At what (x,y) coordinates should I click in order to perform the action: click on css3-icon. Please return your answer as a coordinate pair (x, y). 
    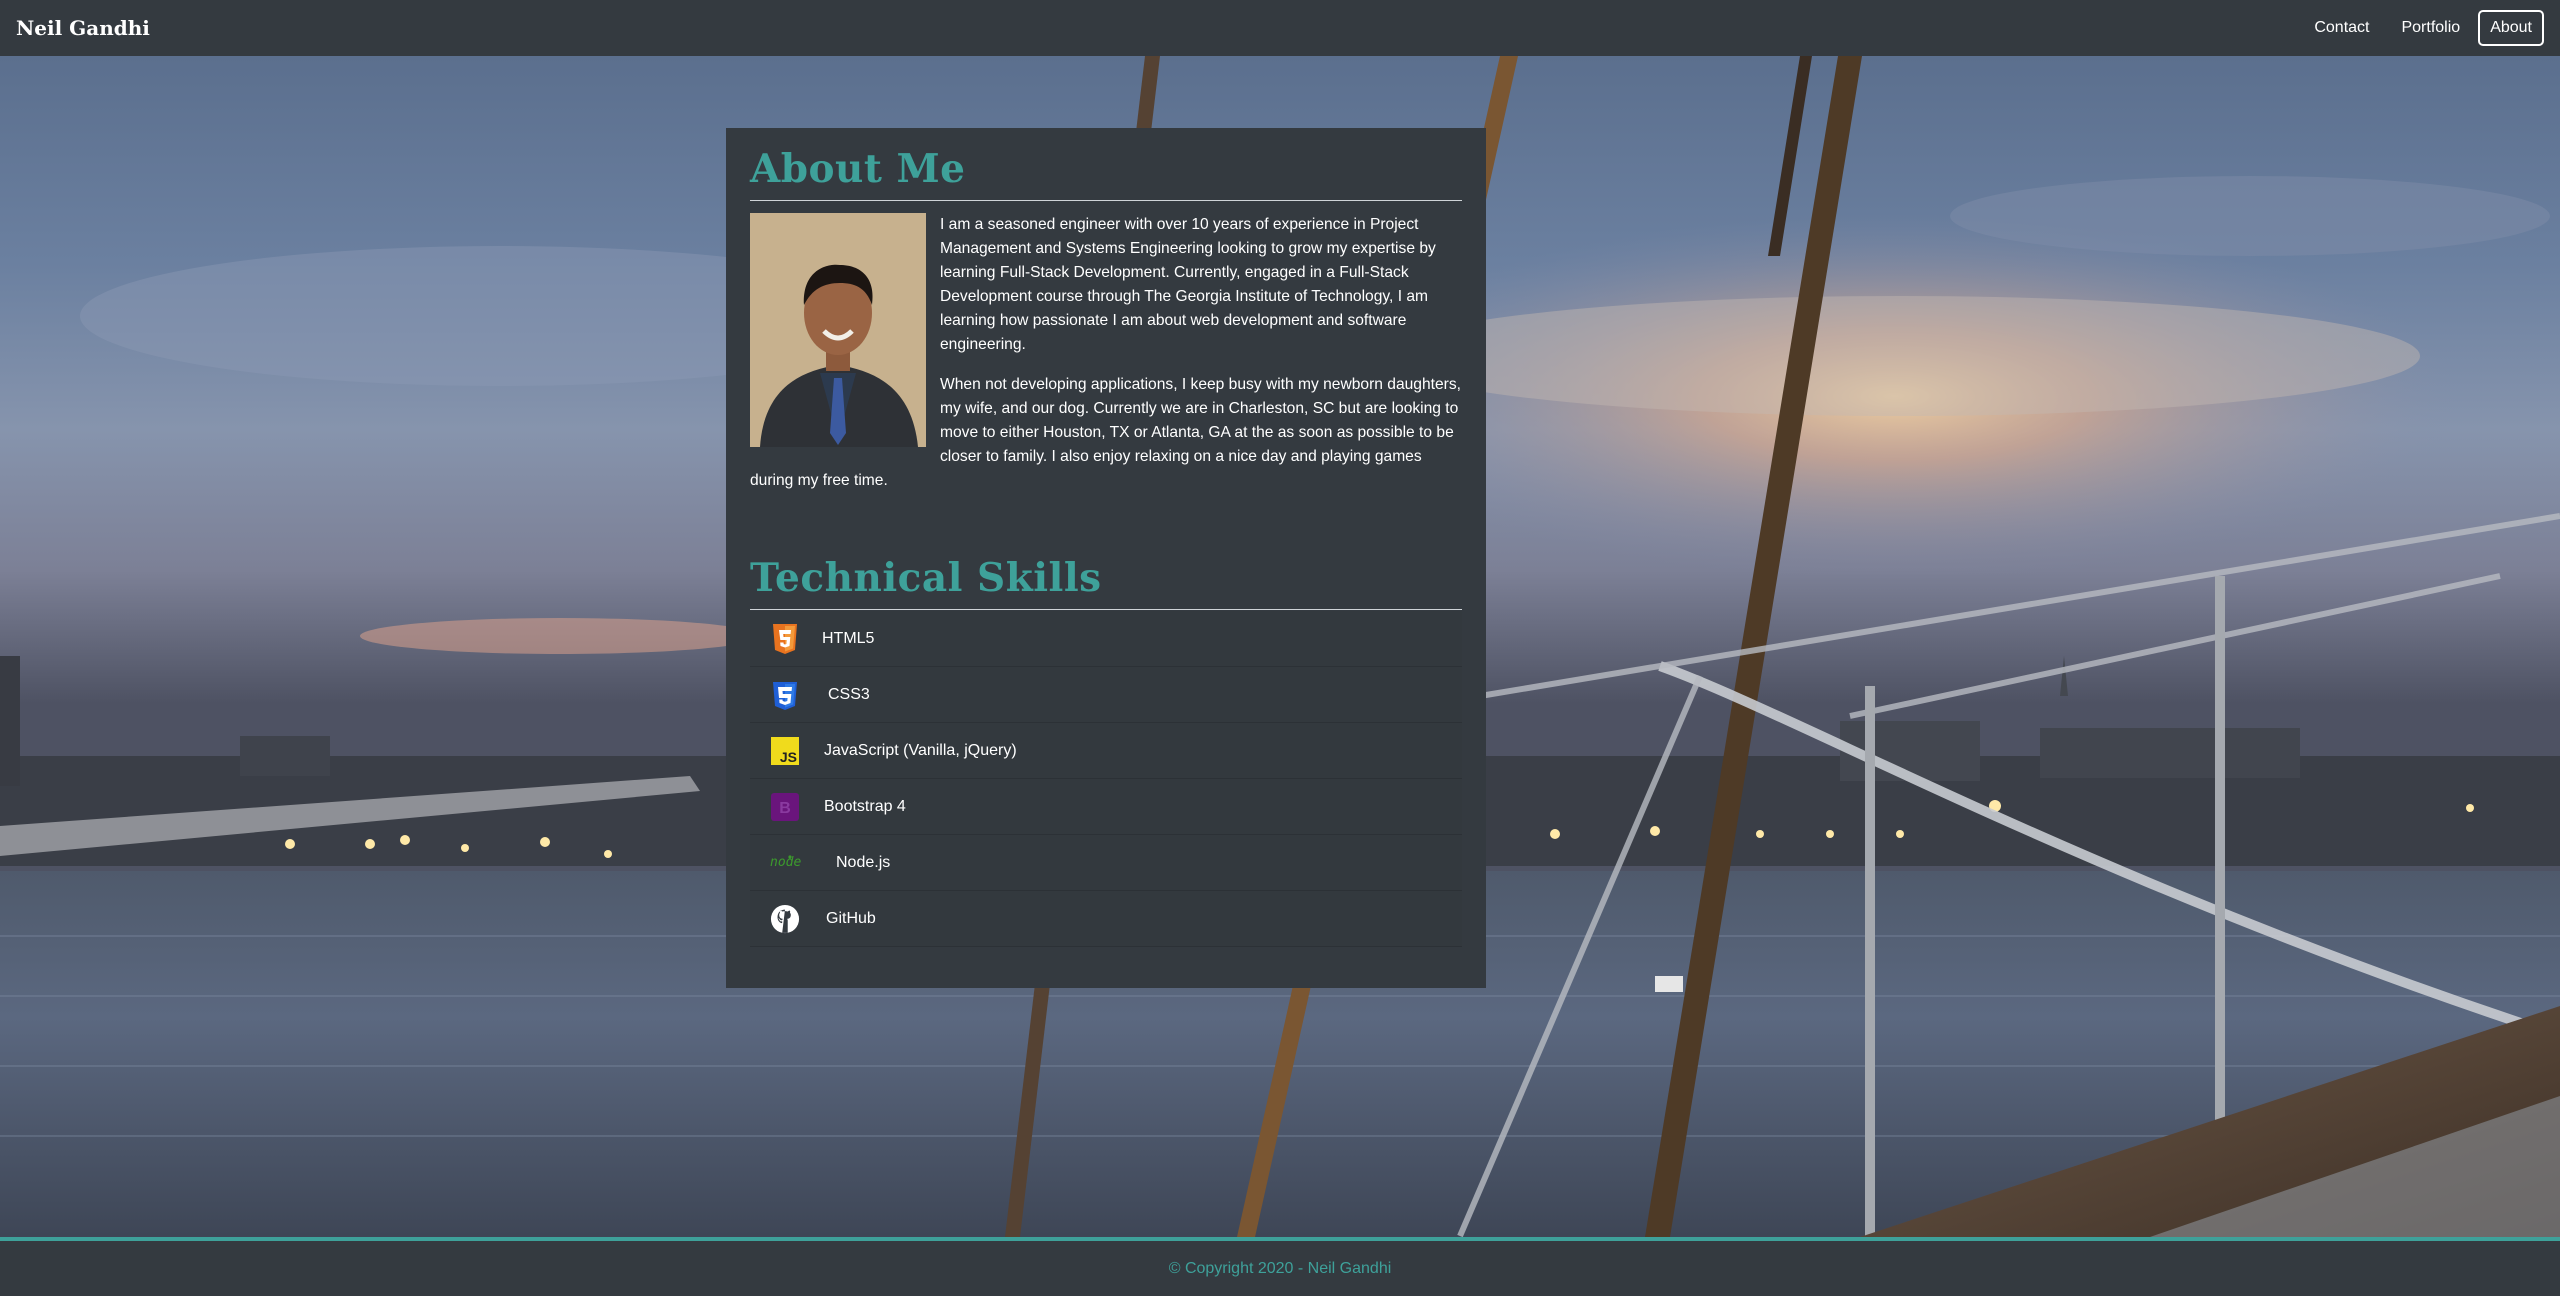
    Looking at the image, I should click on (785, 695).